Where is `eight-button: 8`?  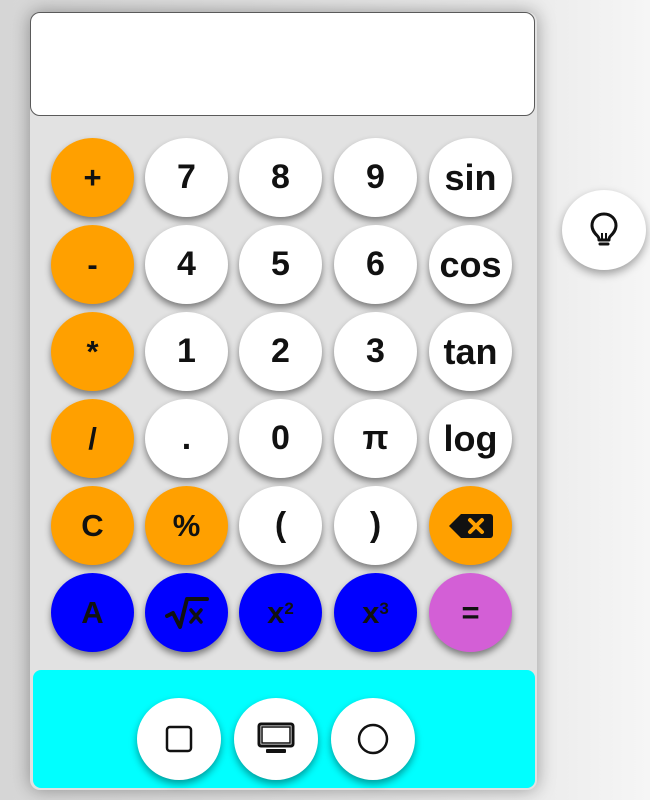 eight-button: 8 is located at coordinates (280, 177).